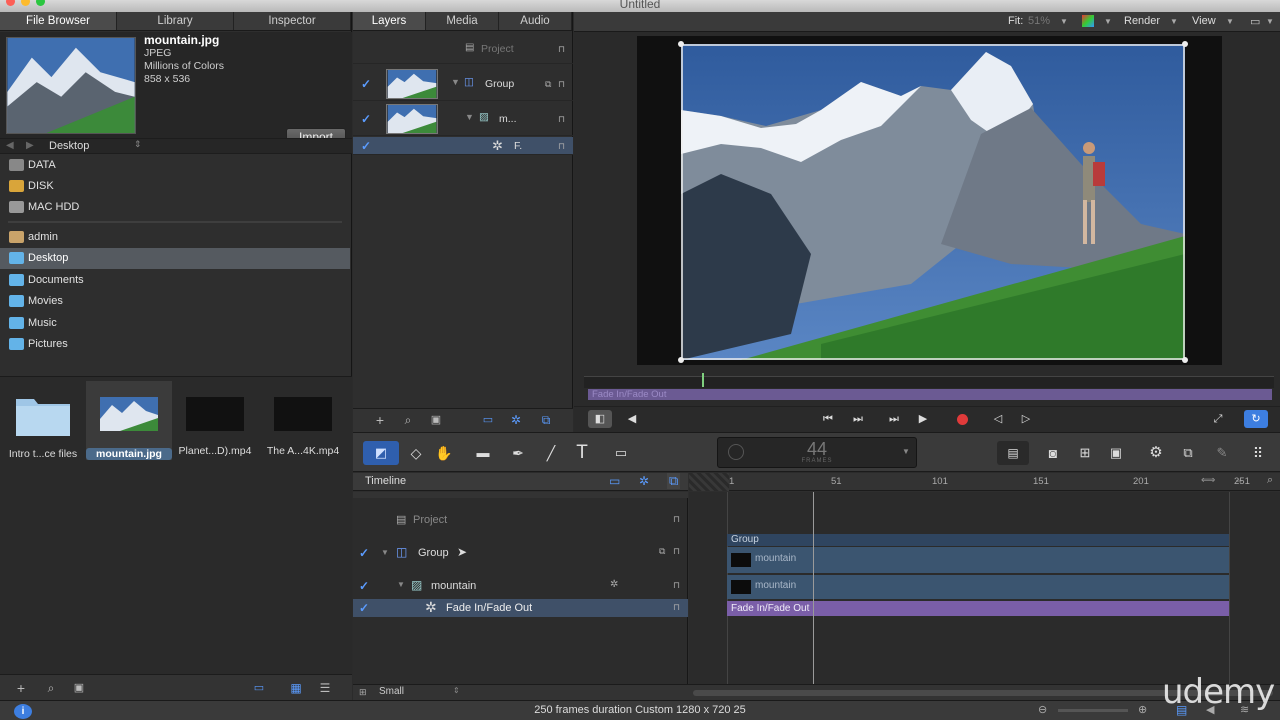  What do you see at coordinates (1258, 453) in the screenshot?
I see `hud-grid-icon: ⠿` at bounding box center [1258, 453].